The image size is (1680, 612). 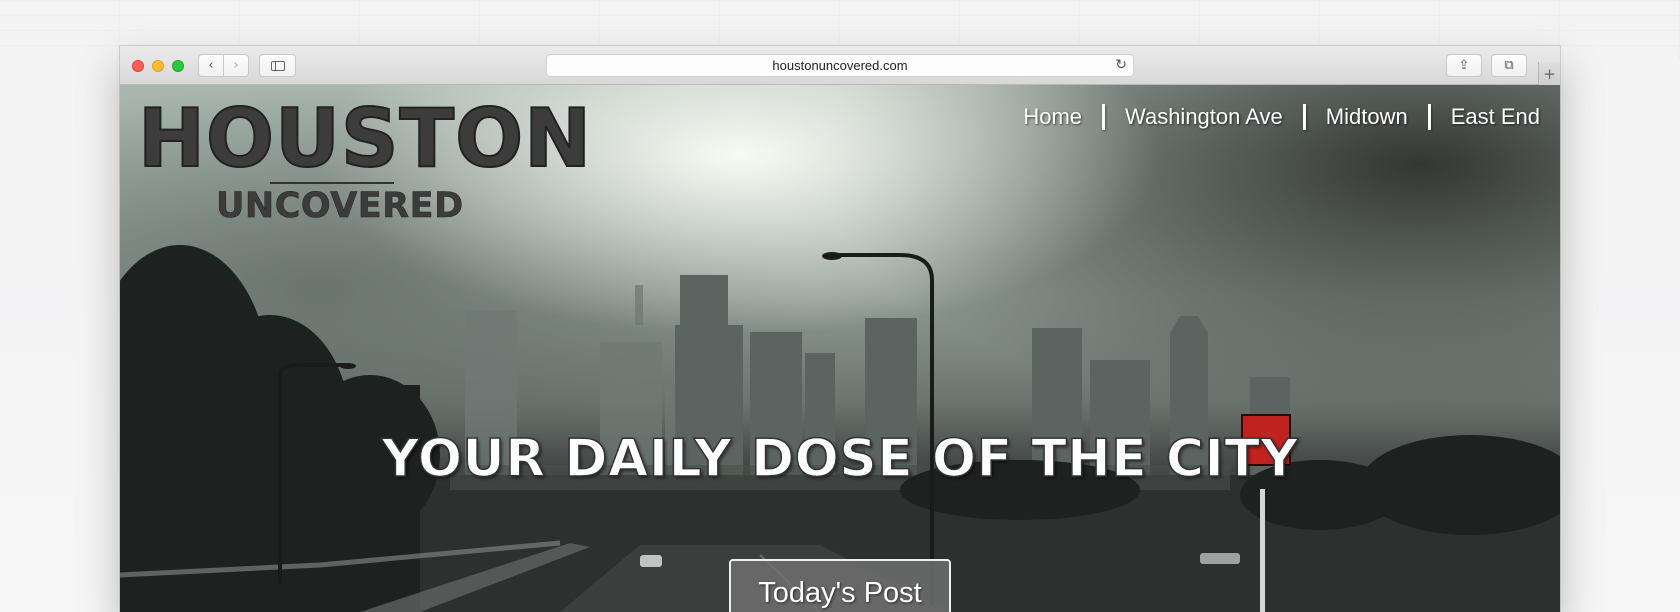 I want to click on share-button: ⇪, so click(x=1464, y=65).